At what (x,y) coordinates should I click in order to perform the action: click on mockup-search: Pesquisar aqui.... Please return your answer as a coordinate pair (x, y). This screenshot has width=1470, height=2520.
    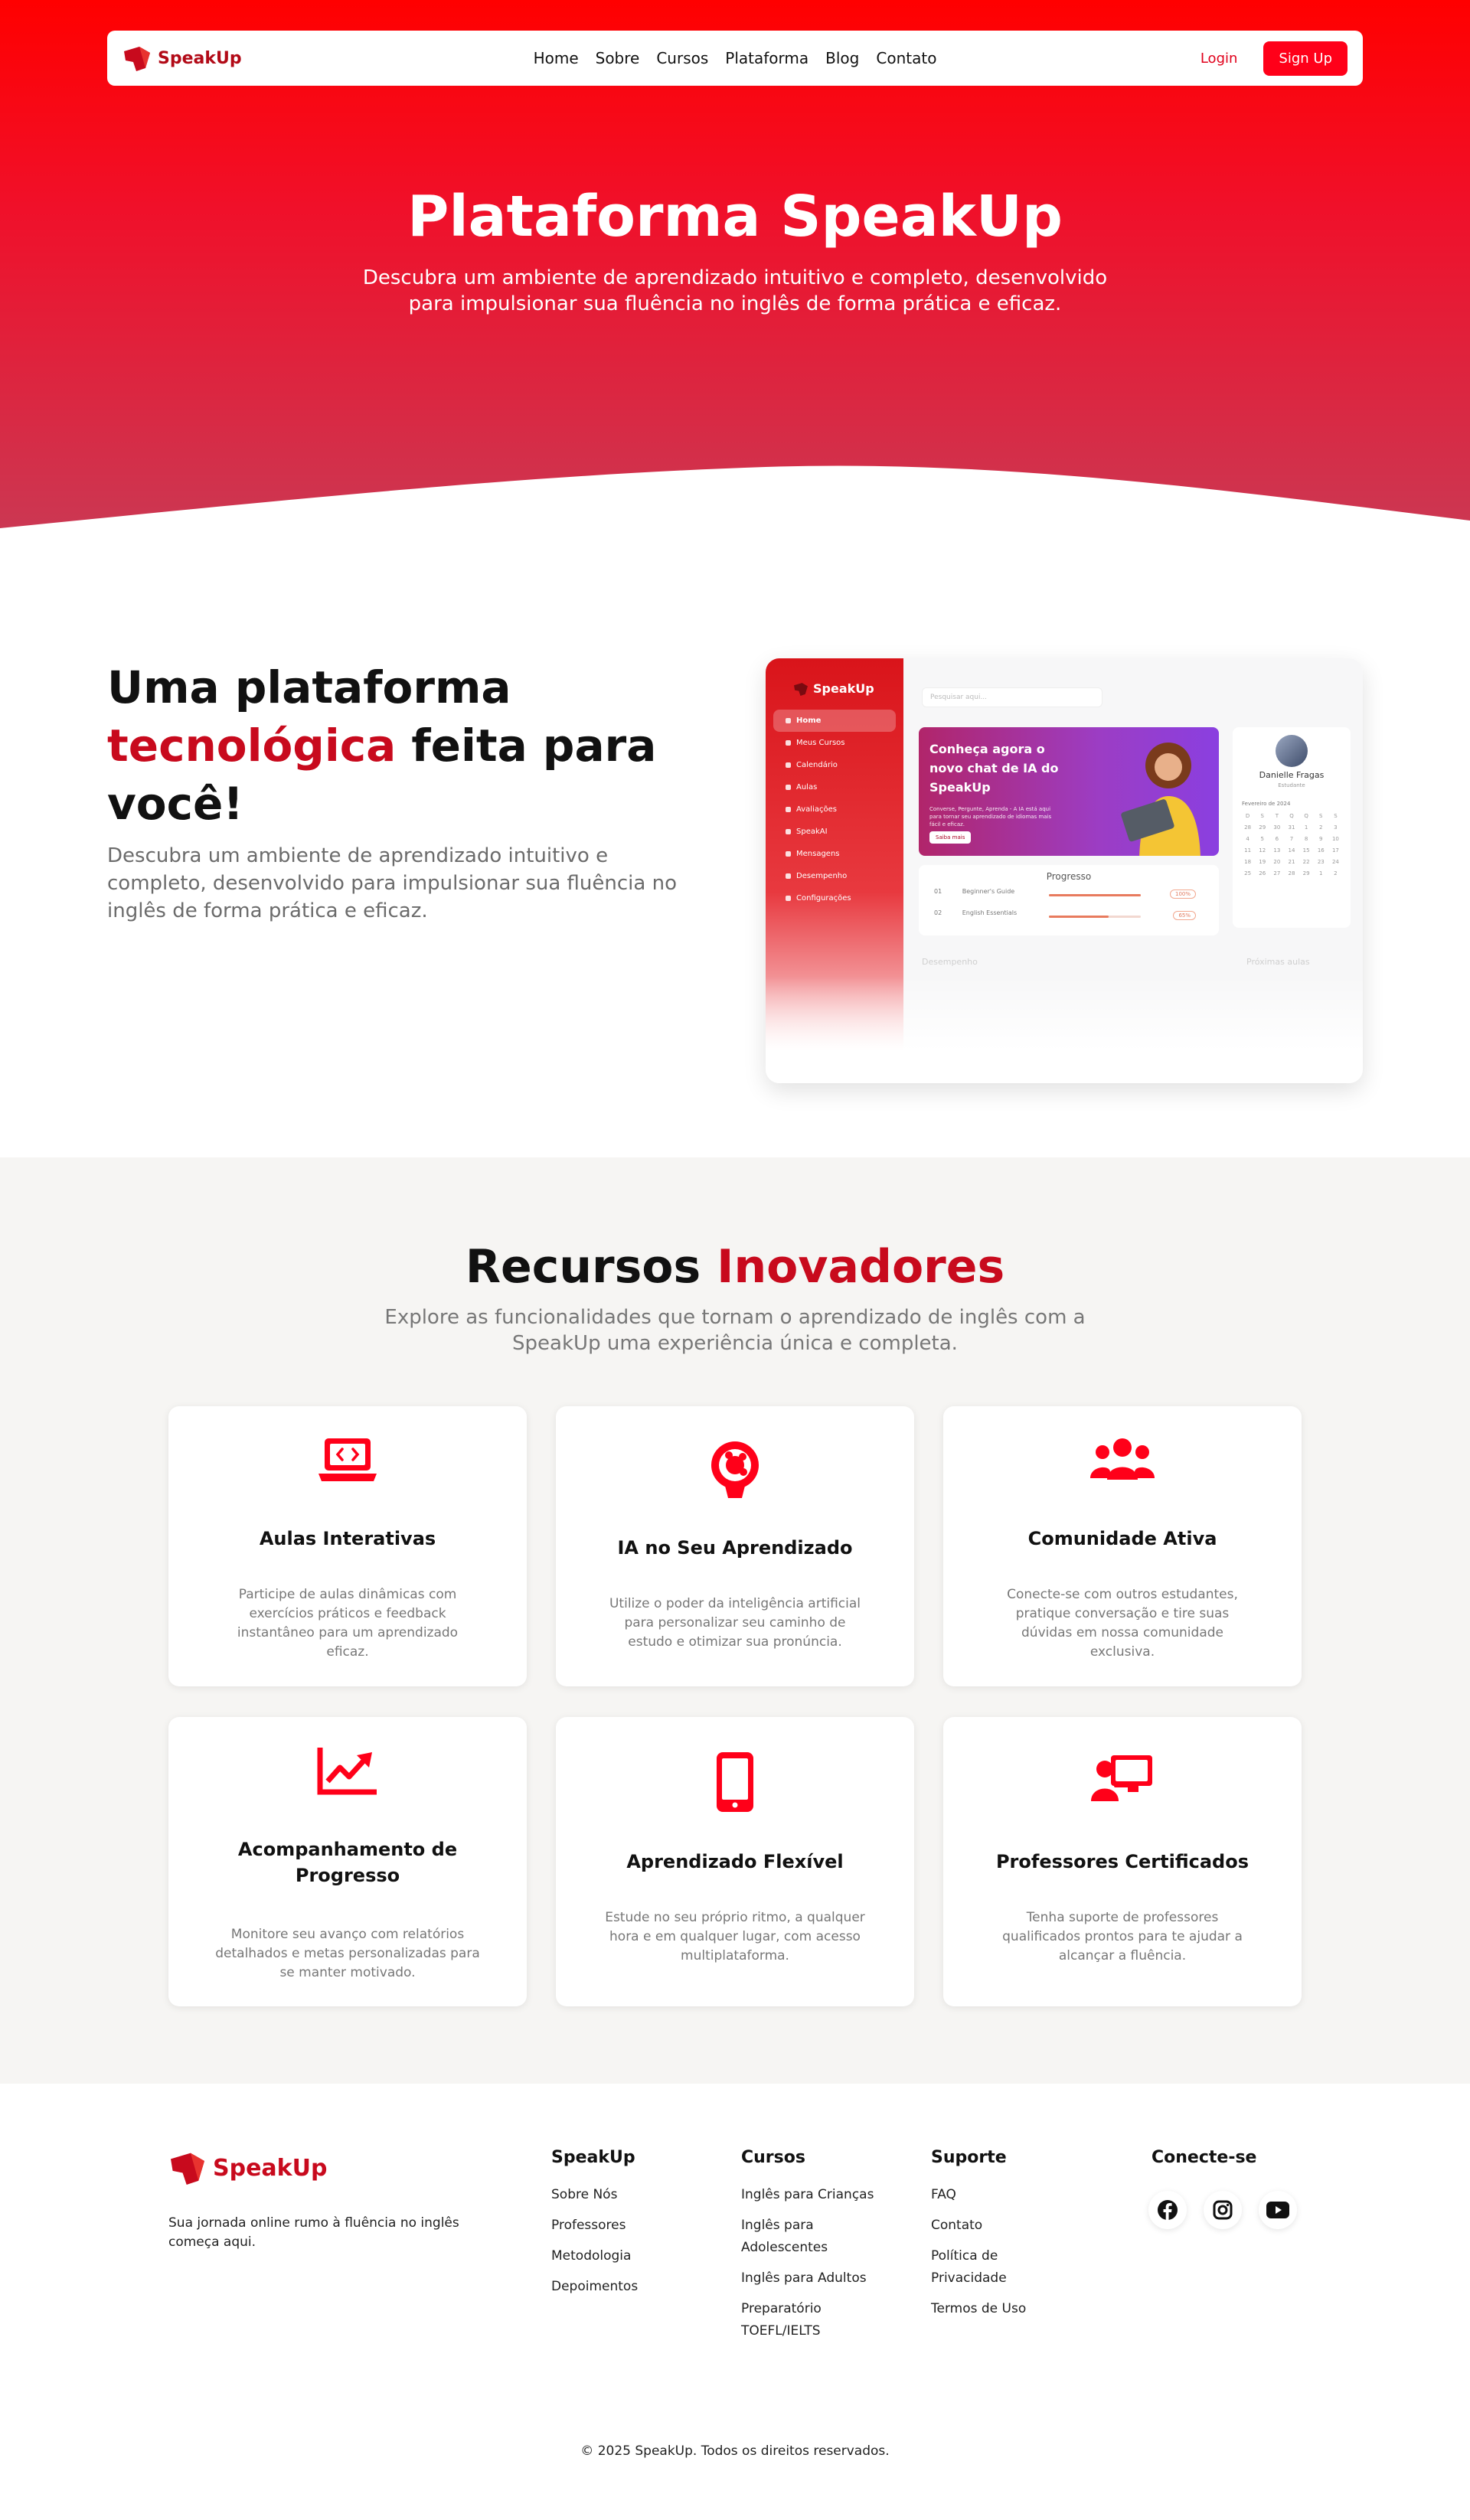
    Looking at the image, I should click on (1012, 697).